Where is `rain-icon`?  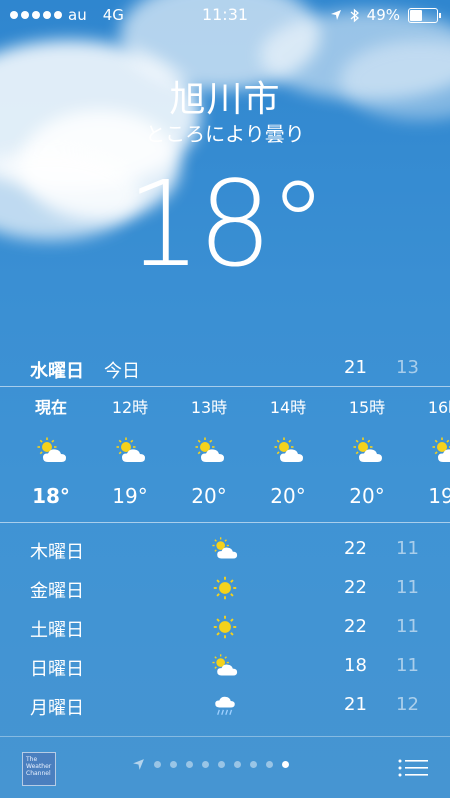
rain-icon is located at coordinates (225, 705).